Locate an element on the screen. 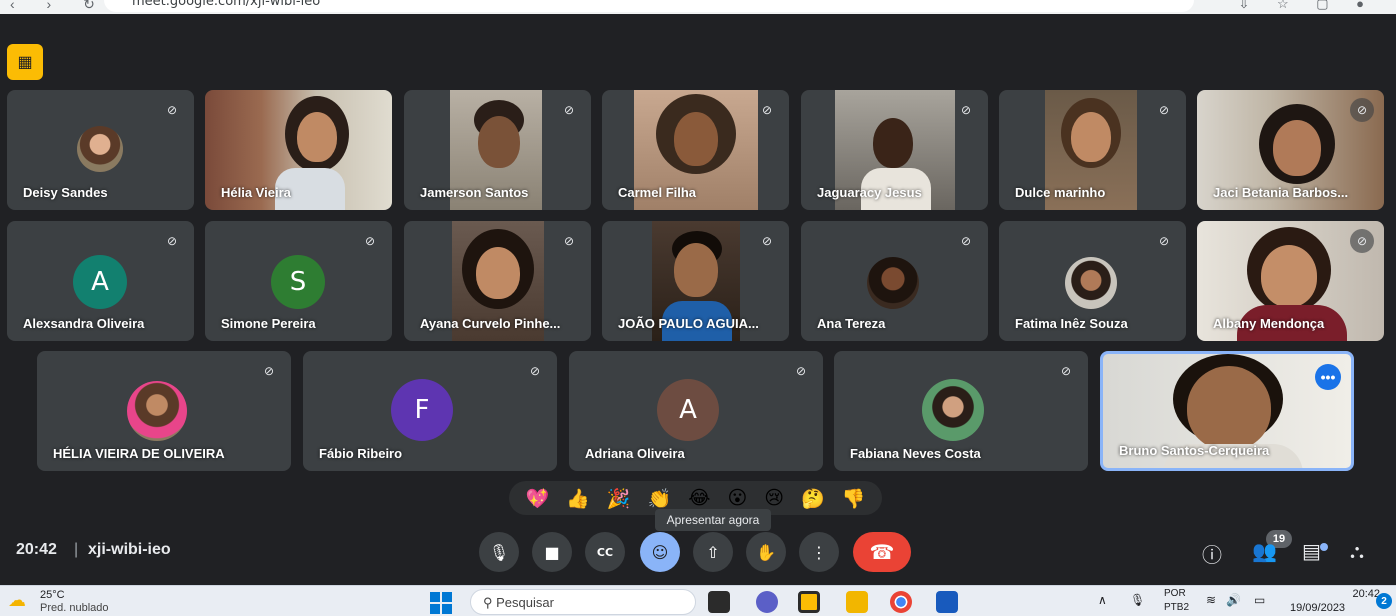  system-date: 19/09/2023 is located at coordinates (1317, 608).